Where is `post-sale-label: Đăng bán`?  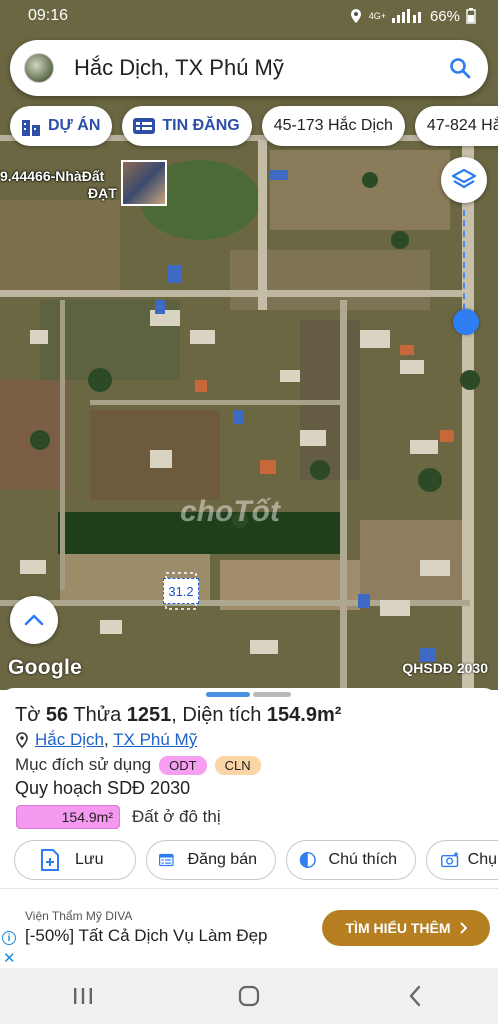
post-sale-label: Đăng bán is located at coordinates (222, 859).